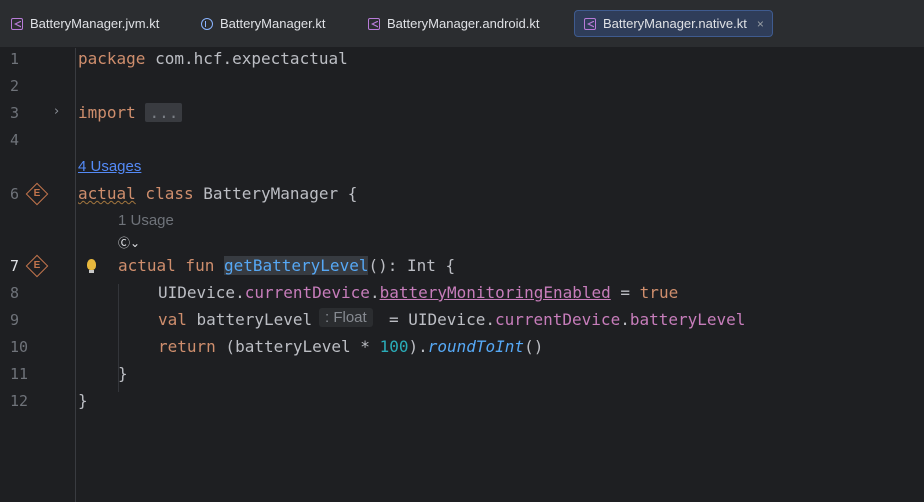 The height and width of the screenshot is (502, 924). I want to click on line-number: 3, so click(15, 113).